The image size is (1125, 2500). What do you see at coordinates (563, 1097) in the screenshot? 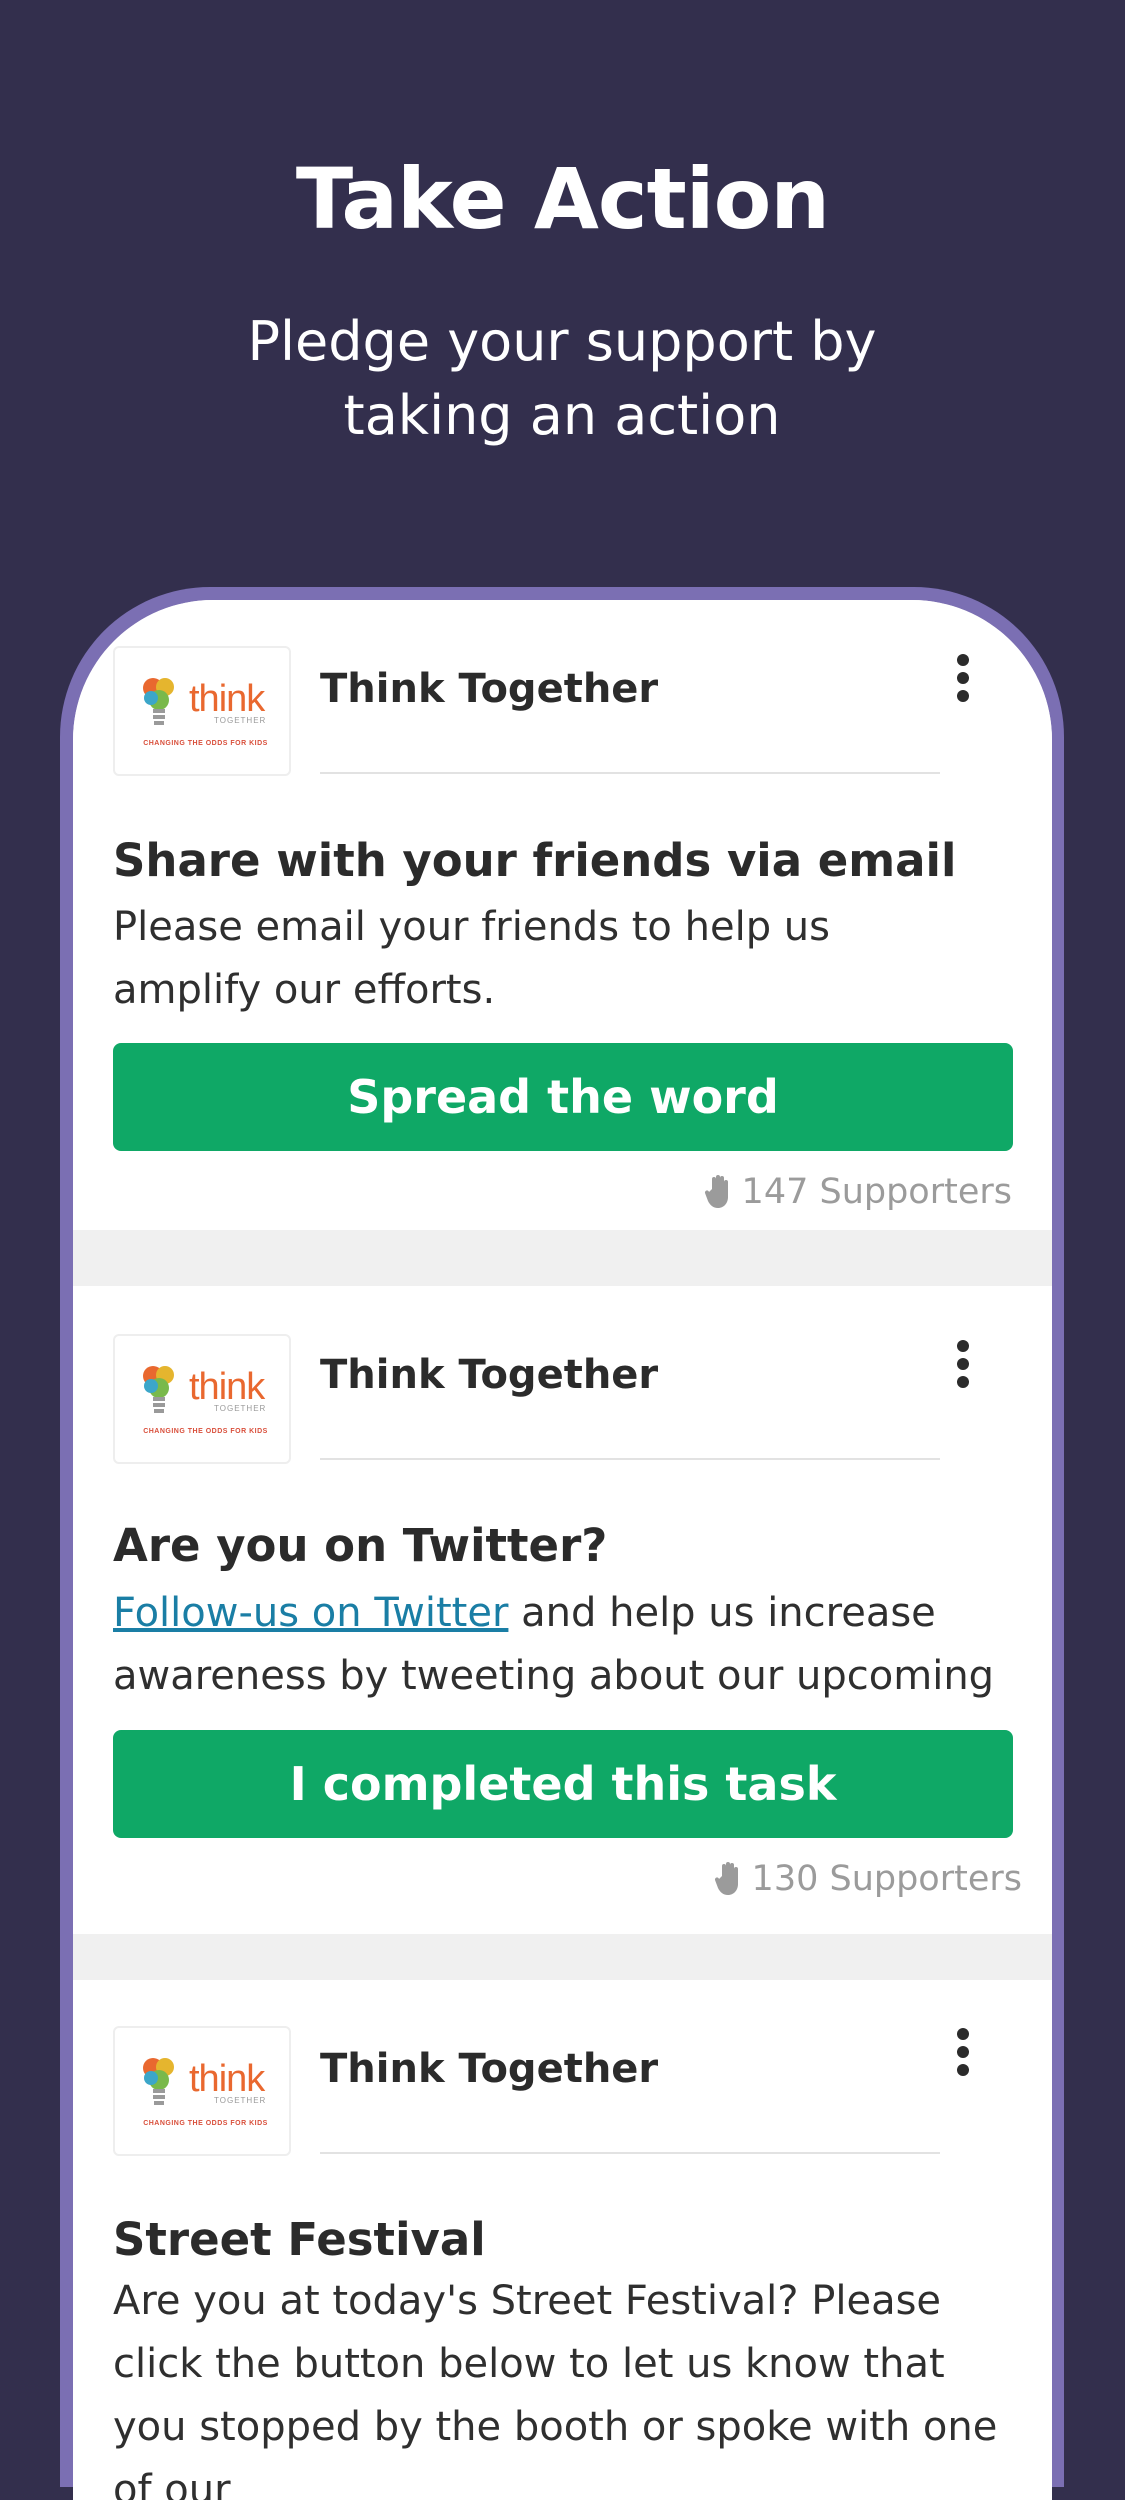
I see `spread-the-word-button: Spread the word` at bounding box center [563, 1097].